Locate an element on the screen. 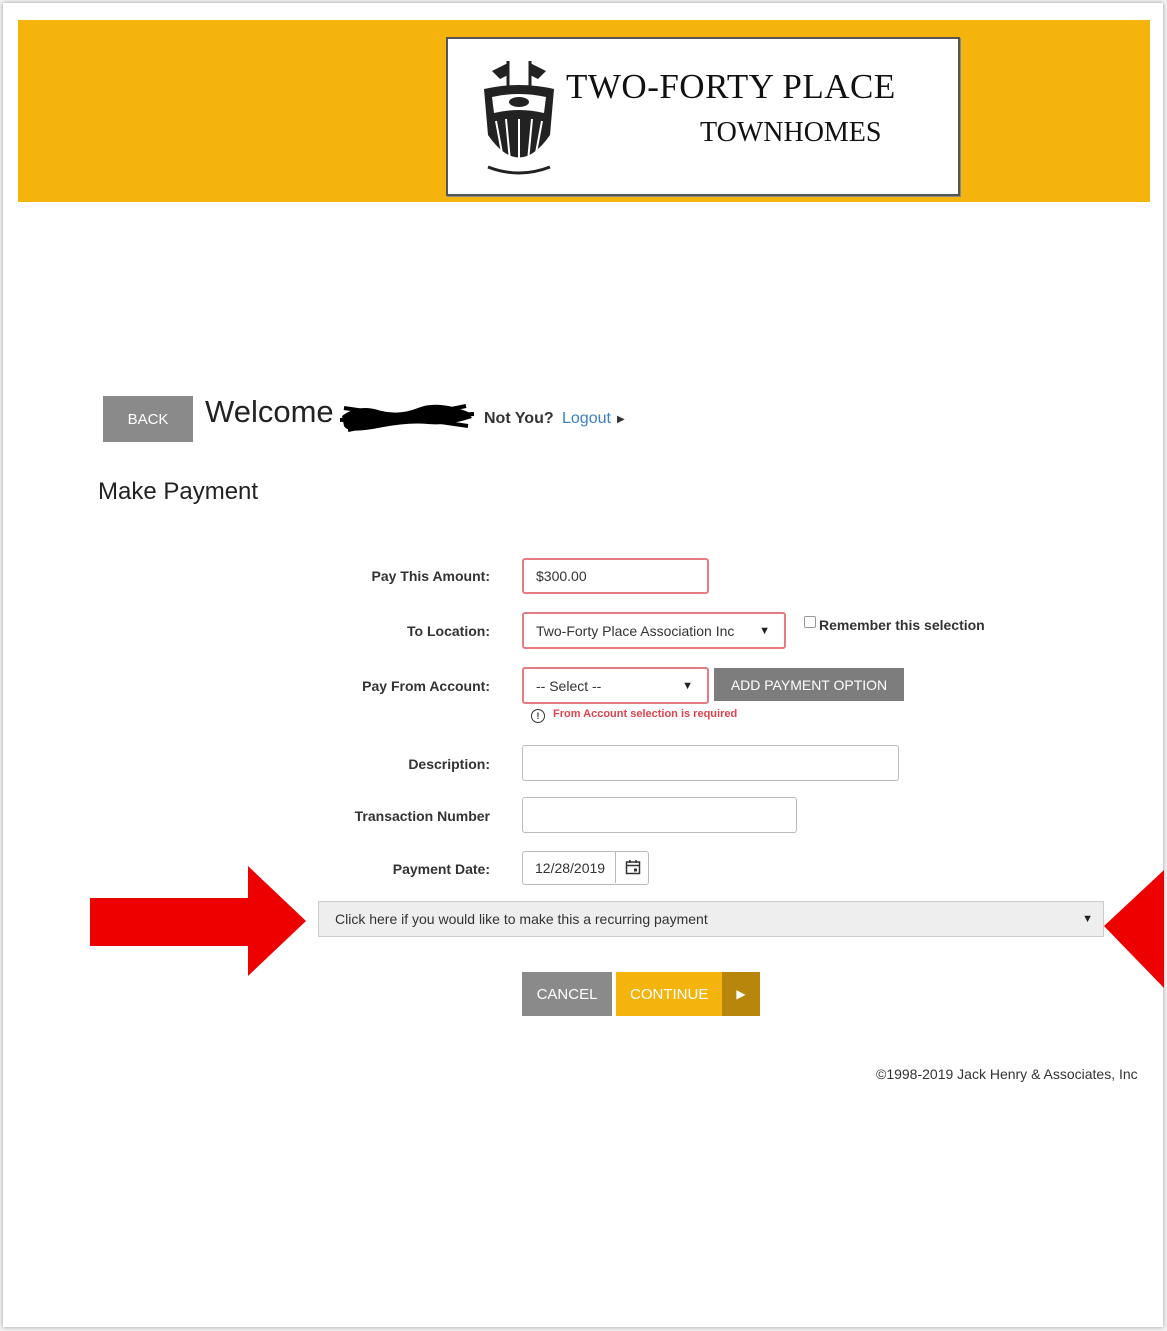  remember-selection-label: Remember this selection is located at coordinates (902, 625).